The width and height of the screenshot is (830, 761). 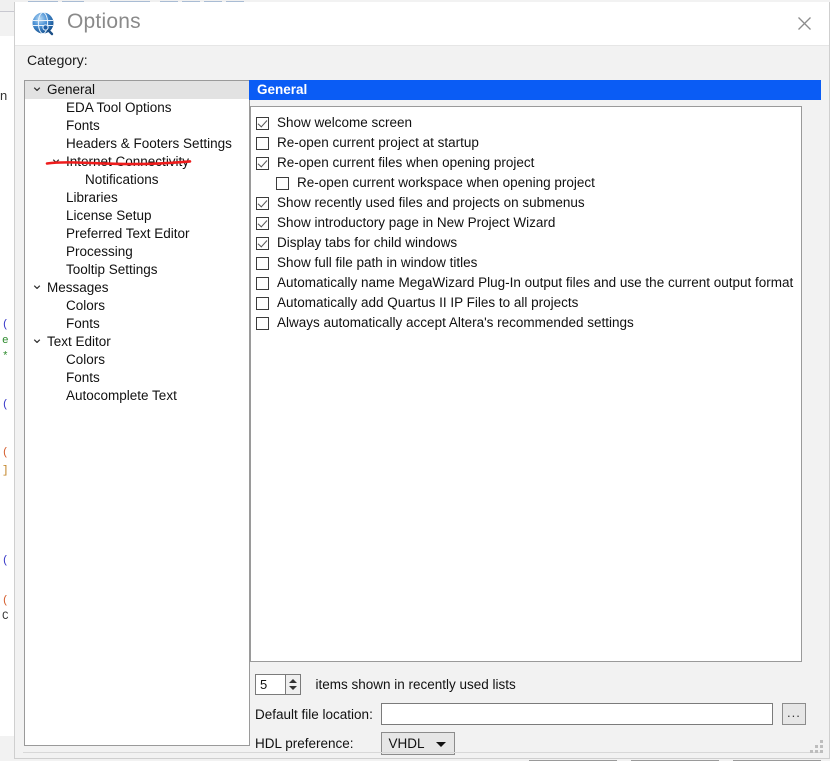 I want to click on default-file-location-label: Default file location:, so click(x=314, y=714).